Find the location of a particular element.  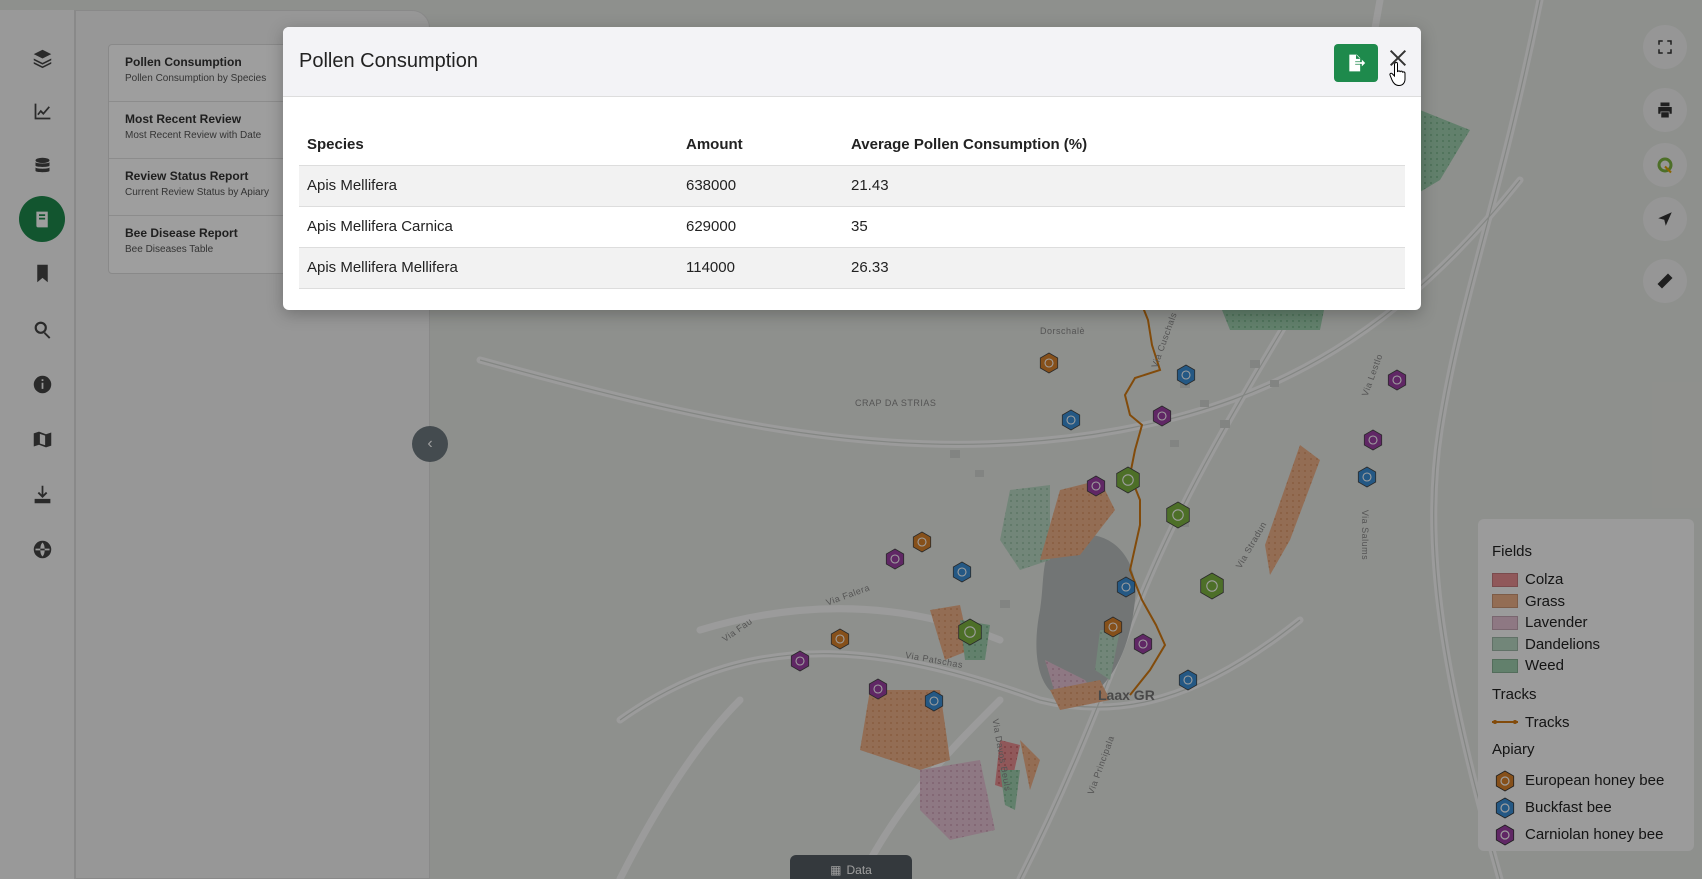

table-row: Apis Mellifera Carnica 629000 35 is located at coordinates (852, 227).